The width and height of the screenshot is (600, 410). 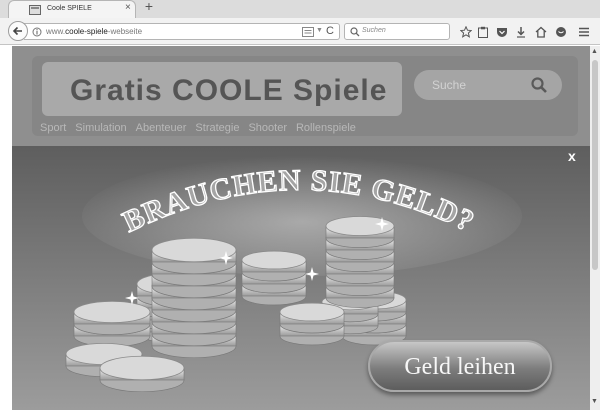 I want to click on site-info-icon, so click(x=37, y=32).